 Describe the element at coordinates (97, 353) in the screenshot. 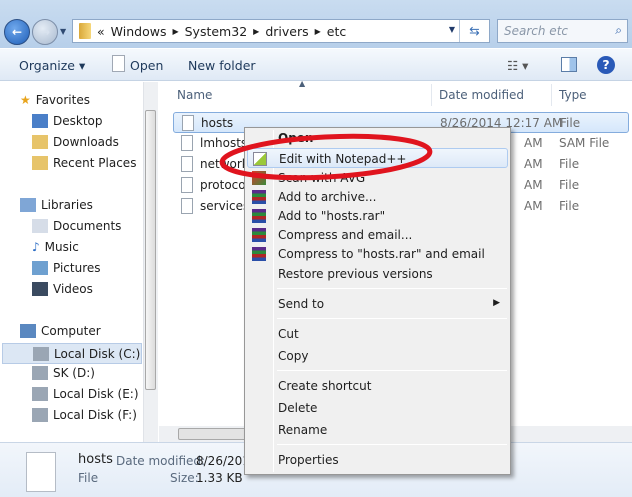

I see `sidebar-label: Local Disk (C:)` at that location.